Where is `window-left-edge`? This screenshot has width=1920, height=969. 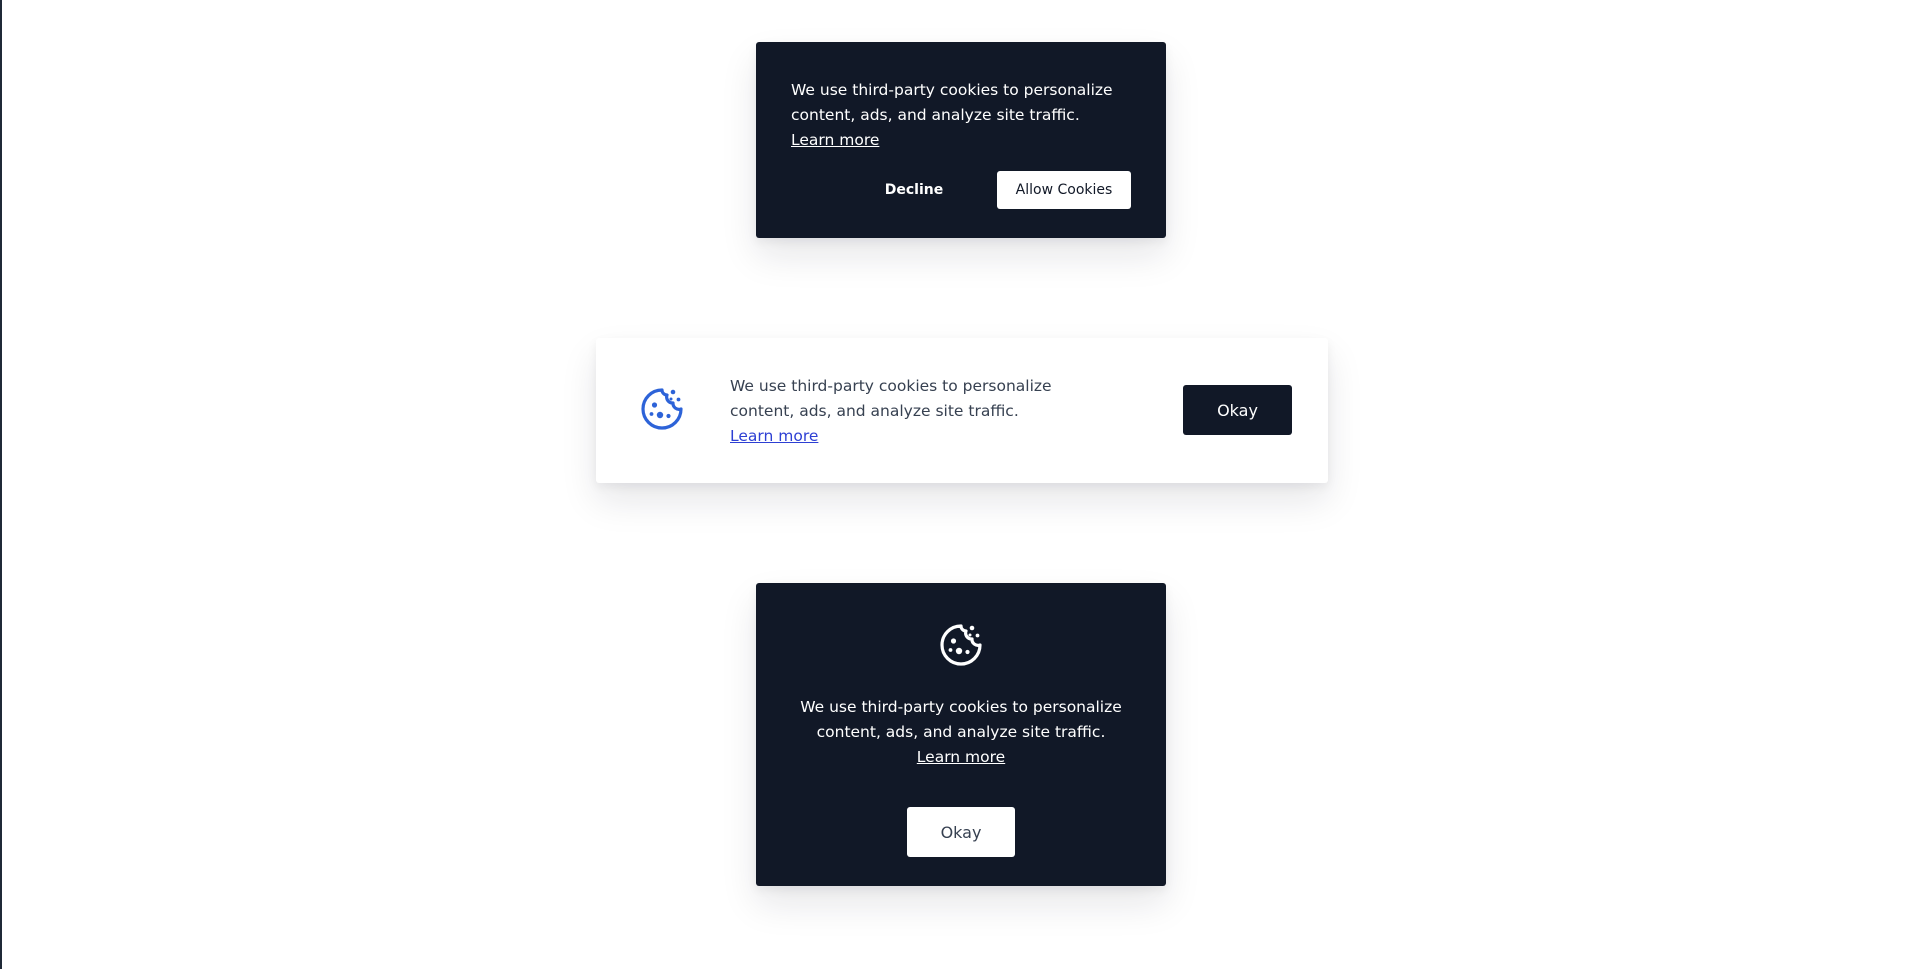
window-left-edge is located at coordinates (1, 484).